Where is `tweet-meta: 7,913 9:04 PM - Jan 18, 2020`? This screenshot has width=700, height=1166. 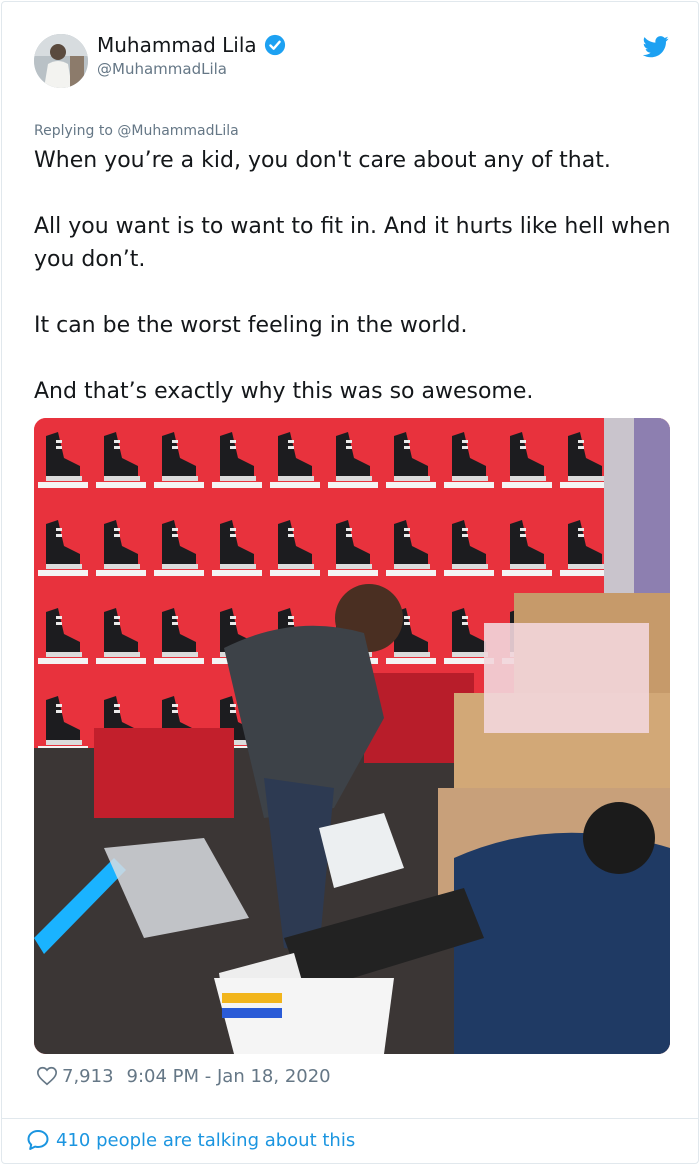
tweet-meta: 7,913 9:04 PM - Jan 18, 2020 is located at coordinates (183, 1076).